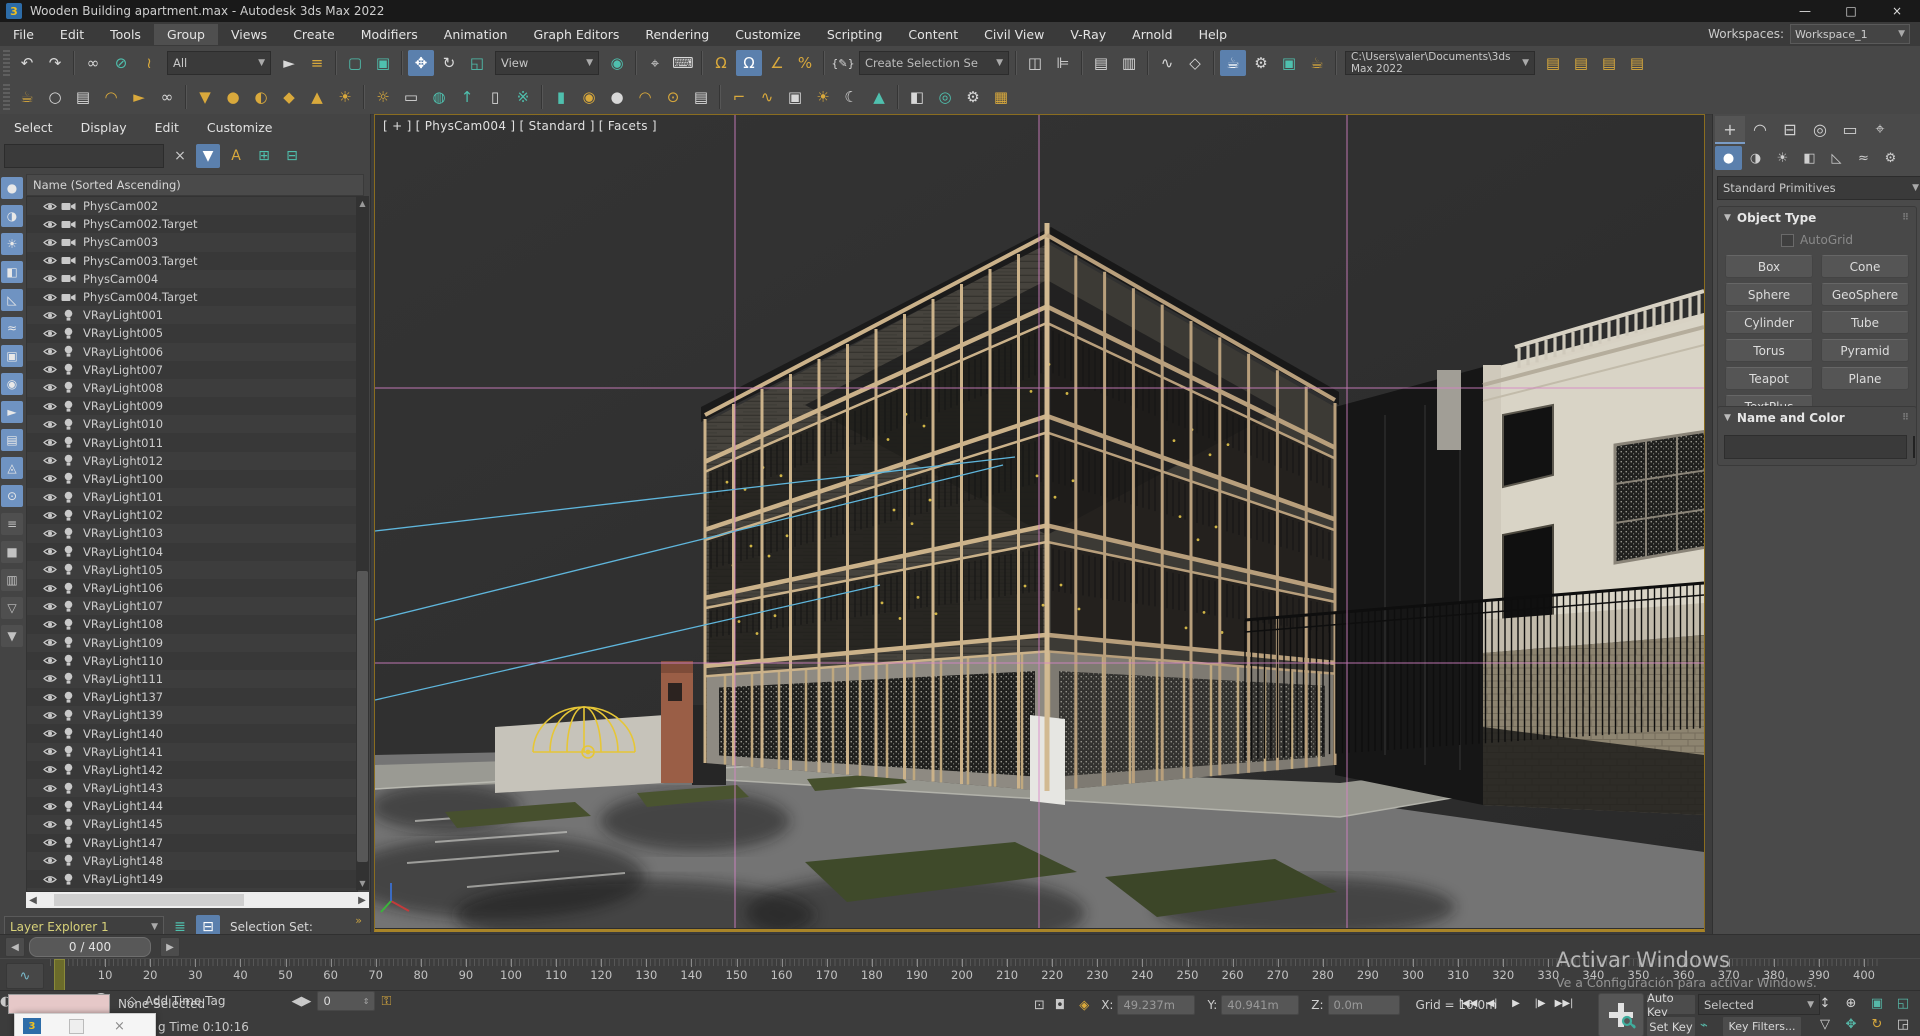 The width and height of the screenshot is (1920, 1036). Describe the element at coordinates (192, 697) in the screenshot. I see `object-row: VRayLight137` at that location.